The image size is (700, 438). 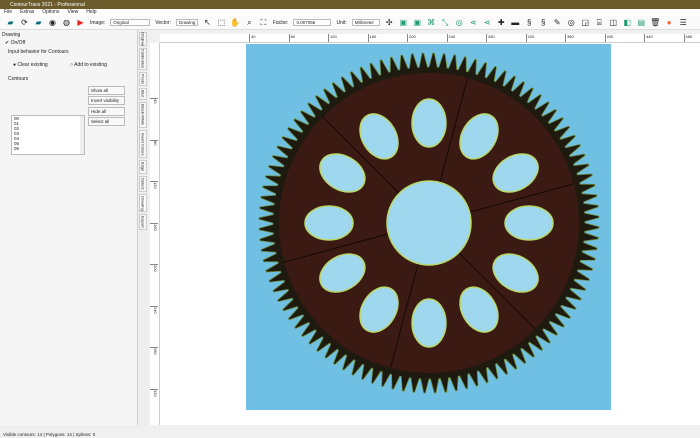 I want to click on menu-bar: File Extras Options View Help, so click(x=350, y=12).